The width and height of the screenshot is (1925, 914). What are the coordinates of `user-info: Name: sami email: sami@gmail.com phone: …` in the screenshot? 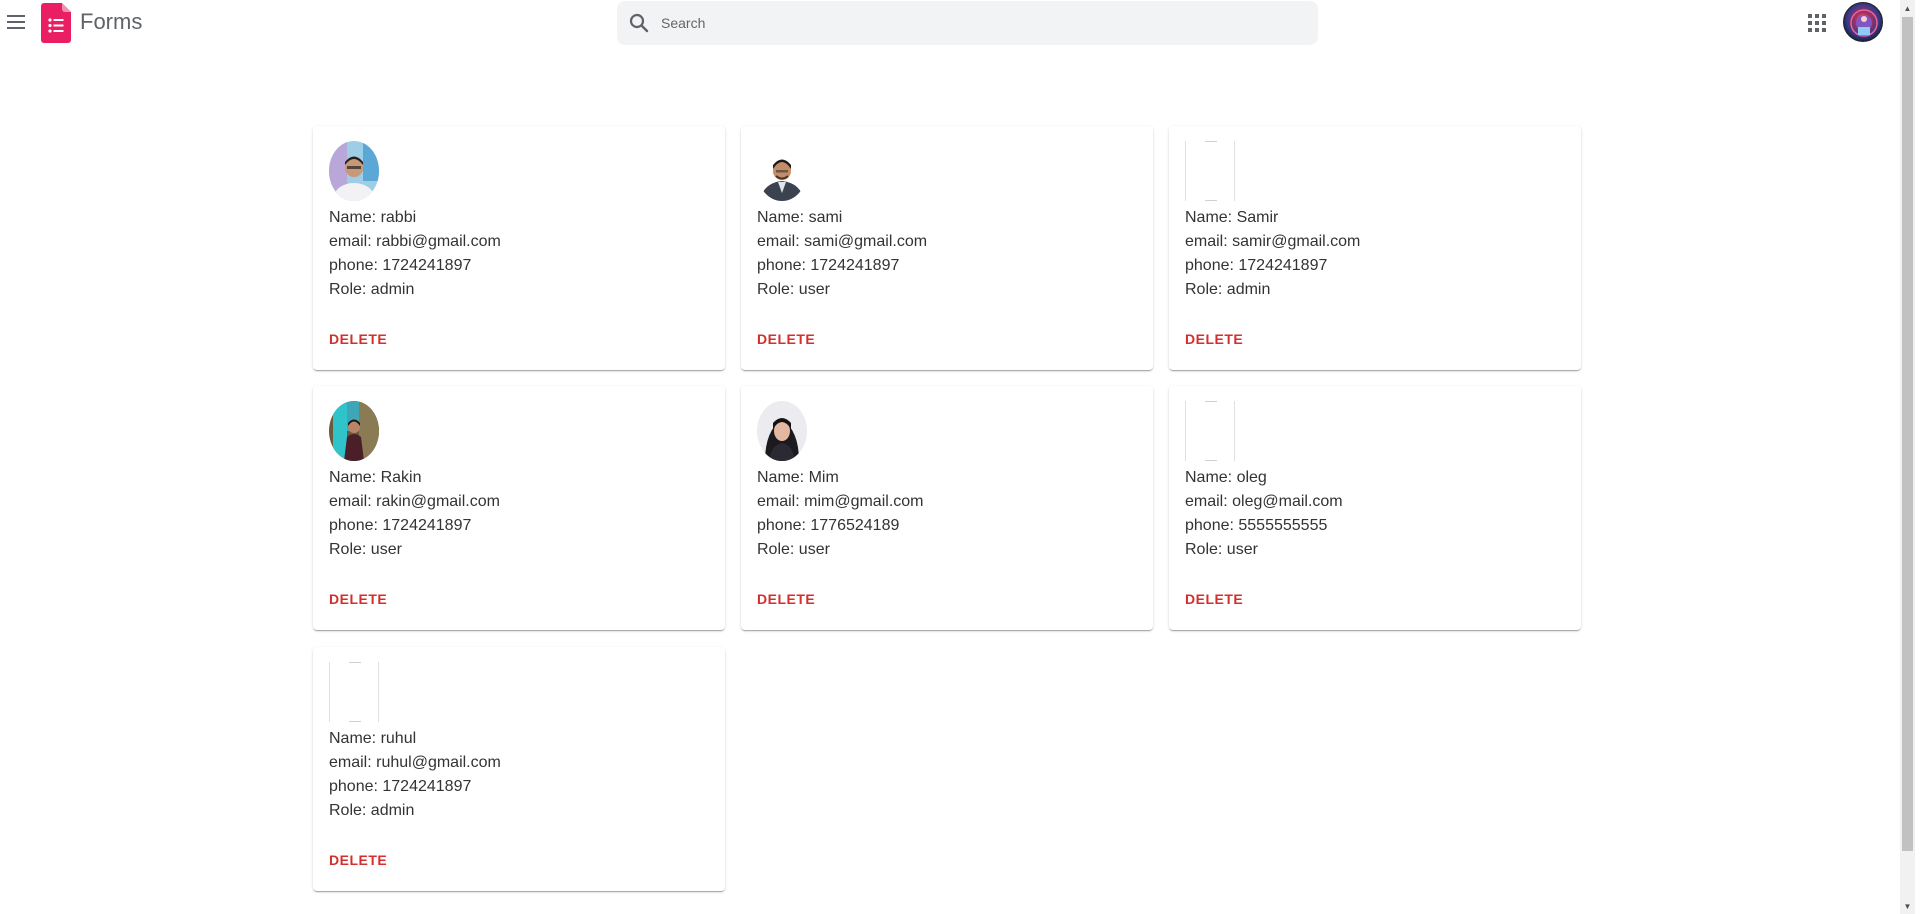 It's located at (842, 254).